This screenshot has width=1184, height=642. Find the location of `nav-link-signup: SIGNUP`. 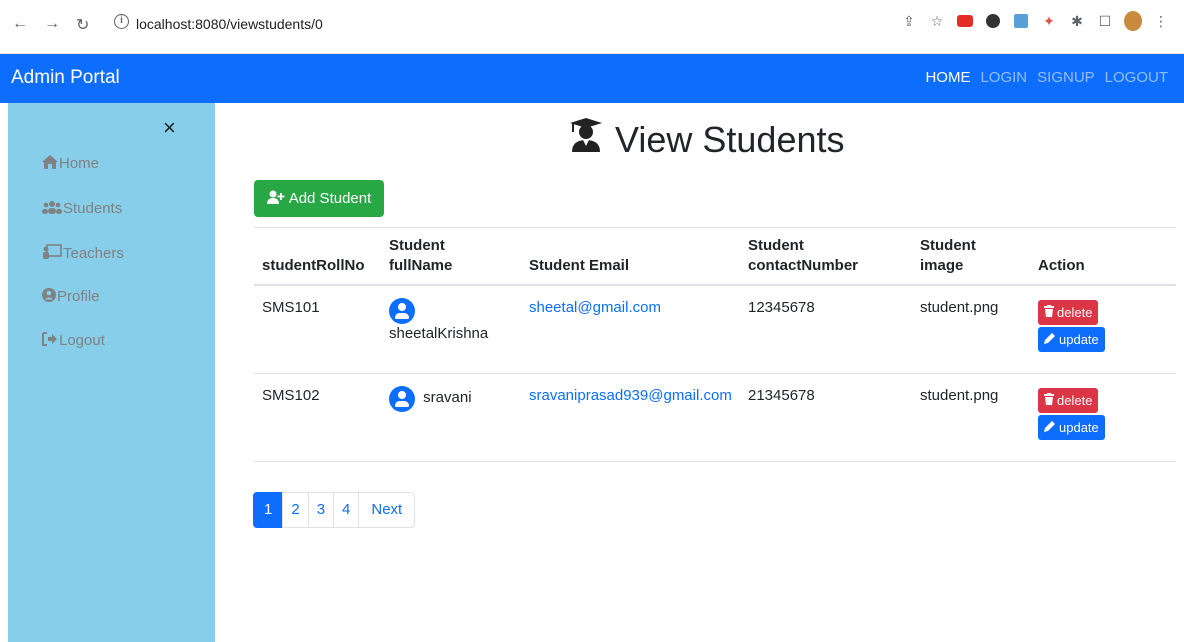

nav-link-signup: SIGNUP is located at coordinates (1066, 77).